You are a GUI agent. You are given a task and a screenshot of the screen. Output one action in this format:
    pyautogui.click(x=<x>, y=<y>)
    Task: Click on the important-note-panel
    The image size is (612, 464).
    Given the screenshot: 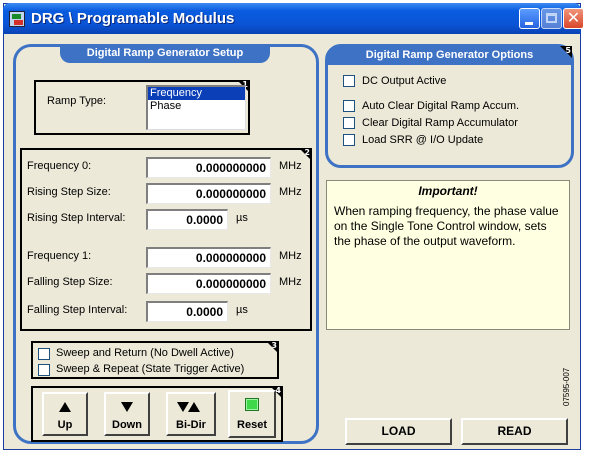 What is the action you would take?
    pyautogui.click(x=448, y=255)
    